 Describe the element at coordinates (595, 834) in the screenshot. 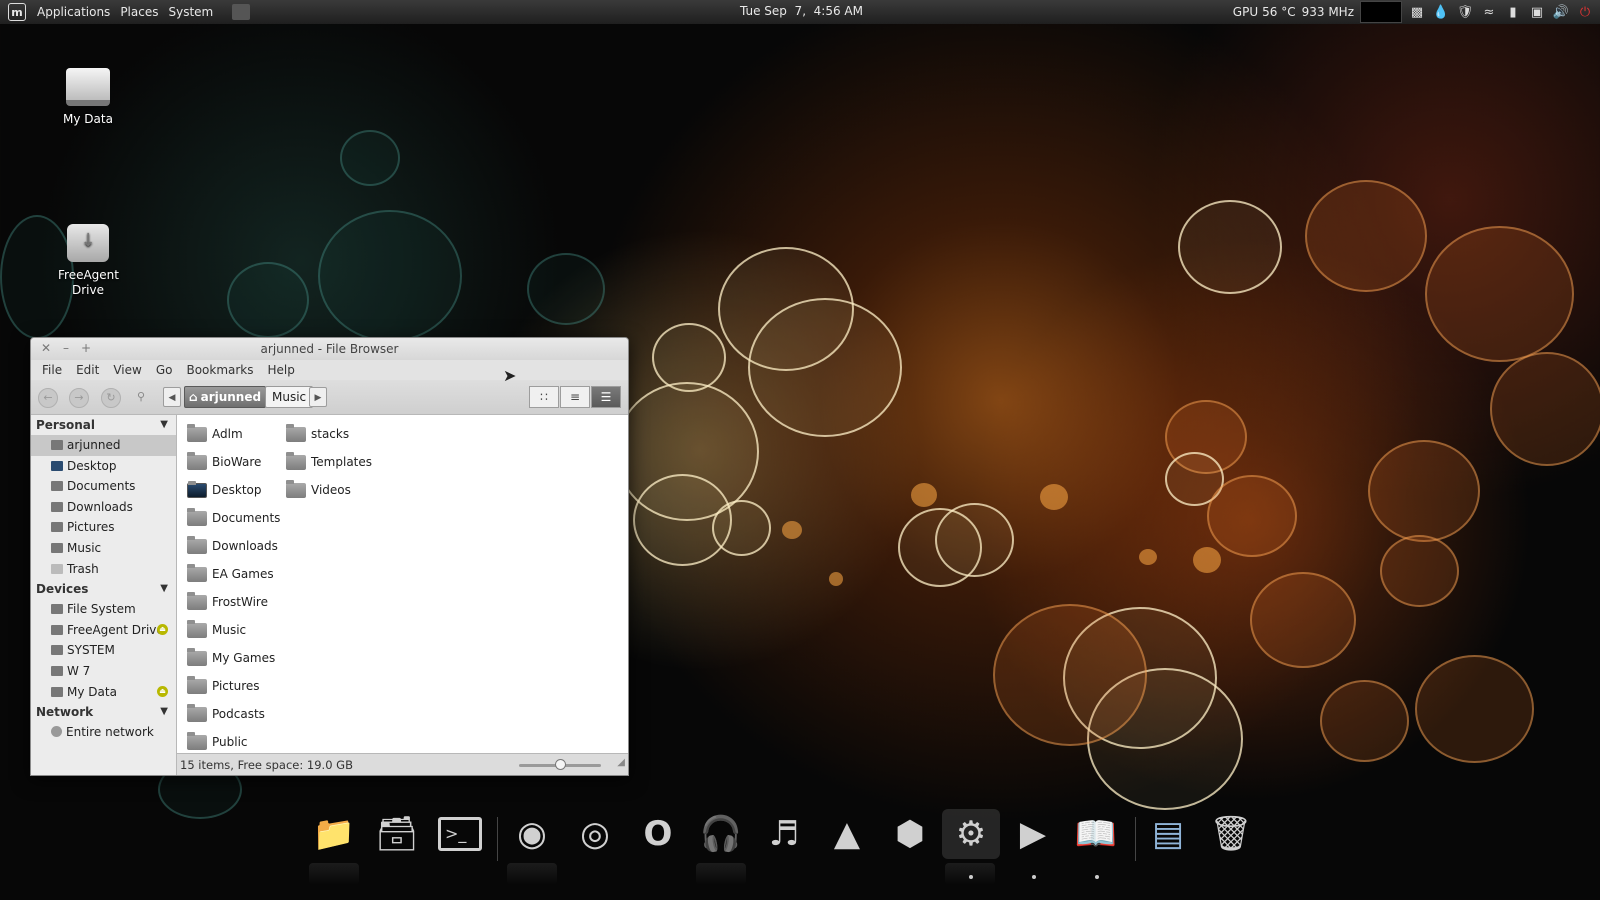

I see `chrome-icon: ◎` at that location.